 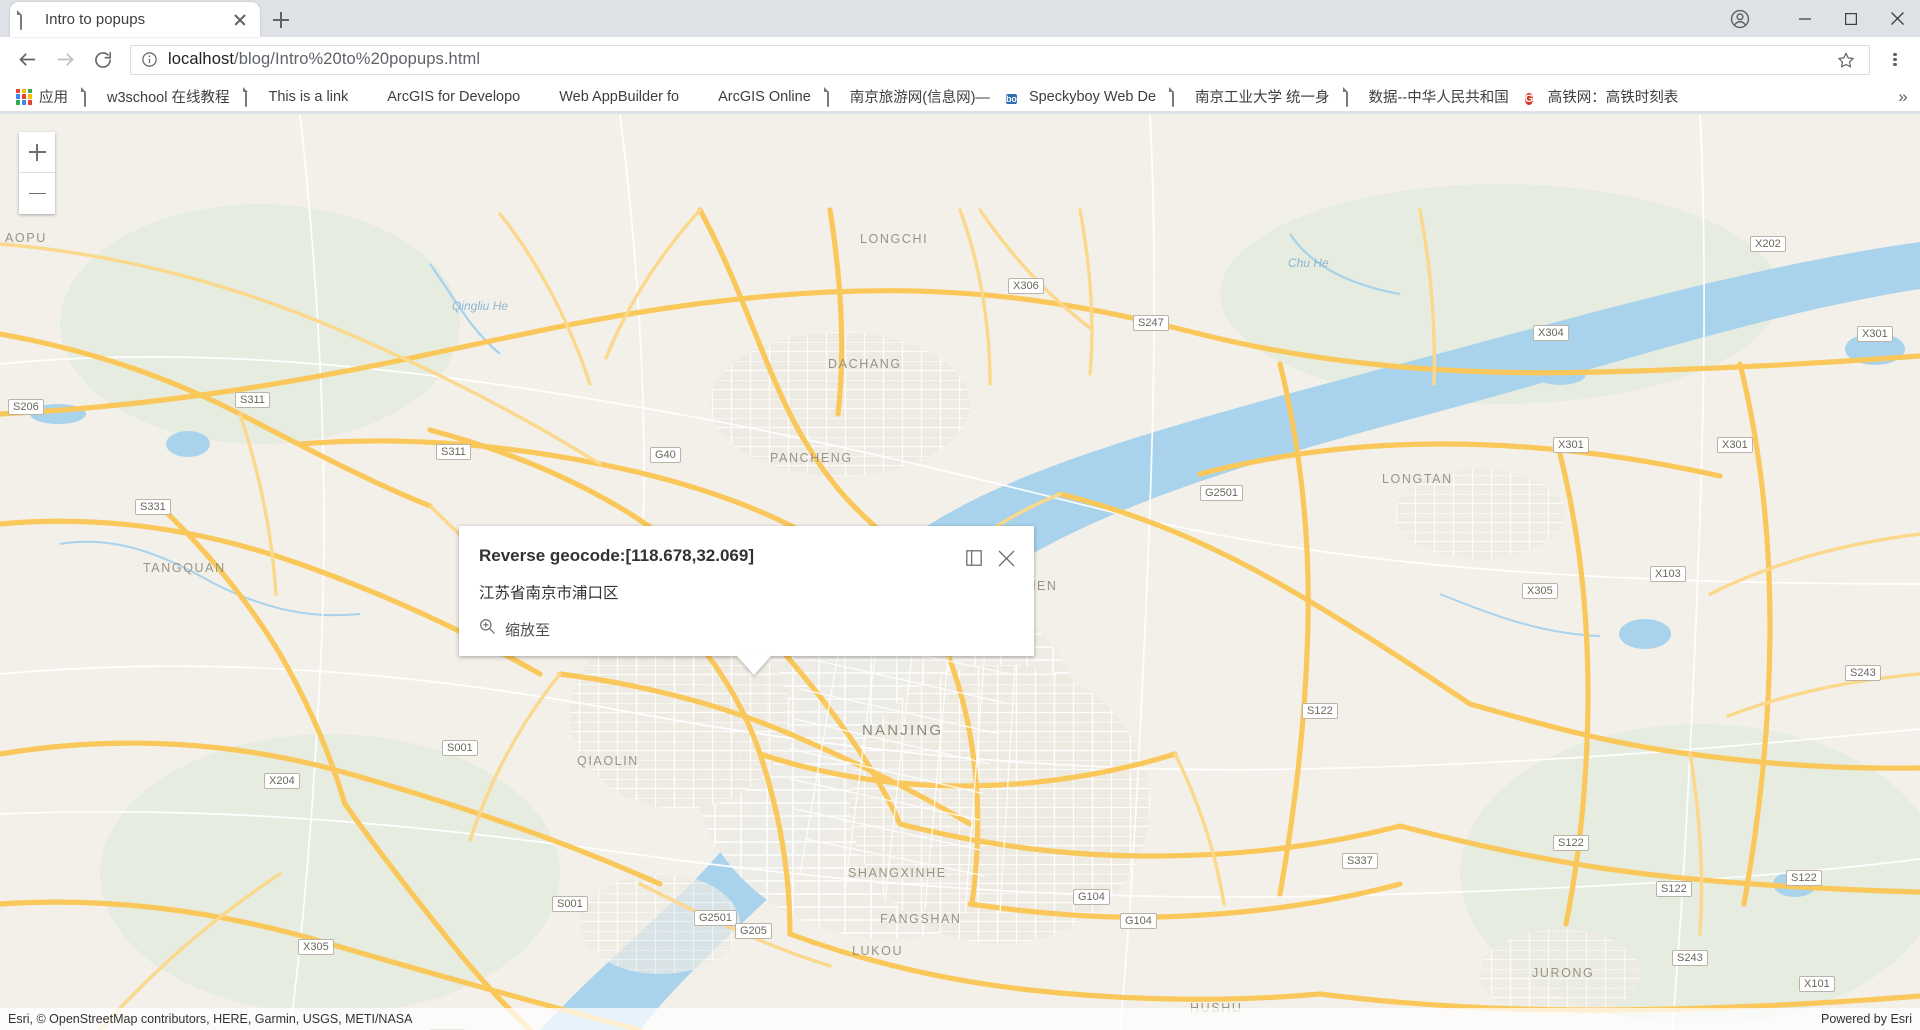 What do you see at coordinates (754, 665) in the screenshot?
I see `popup-pointer` at bounding box center [754, 665].